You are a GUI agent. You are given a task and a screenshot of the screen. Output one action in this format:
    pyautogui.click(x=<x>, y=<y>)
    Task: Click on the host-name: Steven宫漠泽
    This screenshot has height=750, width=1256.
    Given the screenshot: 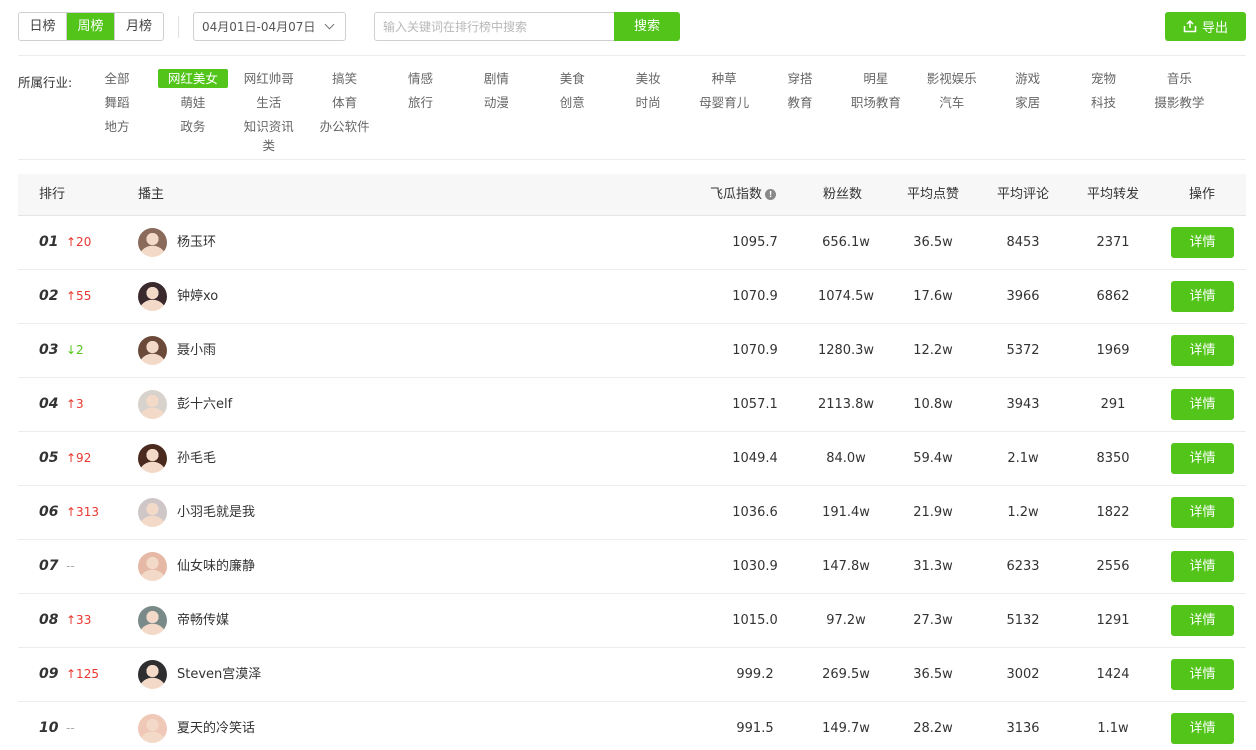 What is the action you would take?
    pyautogui.click(x=219, y=674)
    